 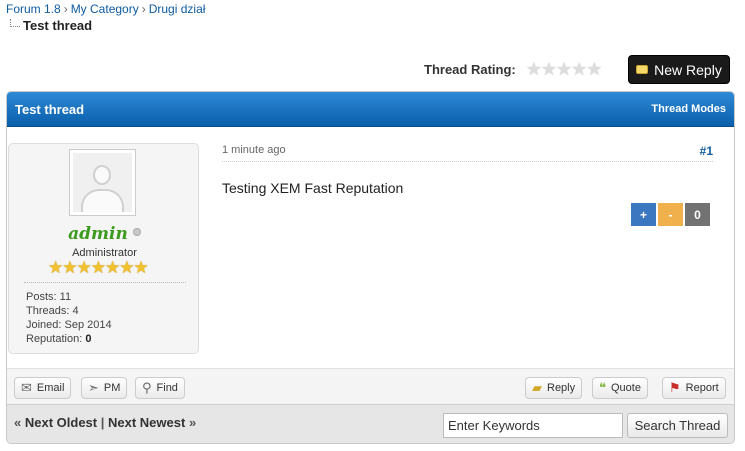 What do you see at coordinates (537, 387) in the screenshot?
I see `speech-bubble-icon: ▰` at bounding box center [537, 387].